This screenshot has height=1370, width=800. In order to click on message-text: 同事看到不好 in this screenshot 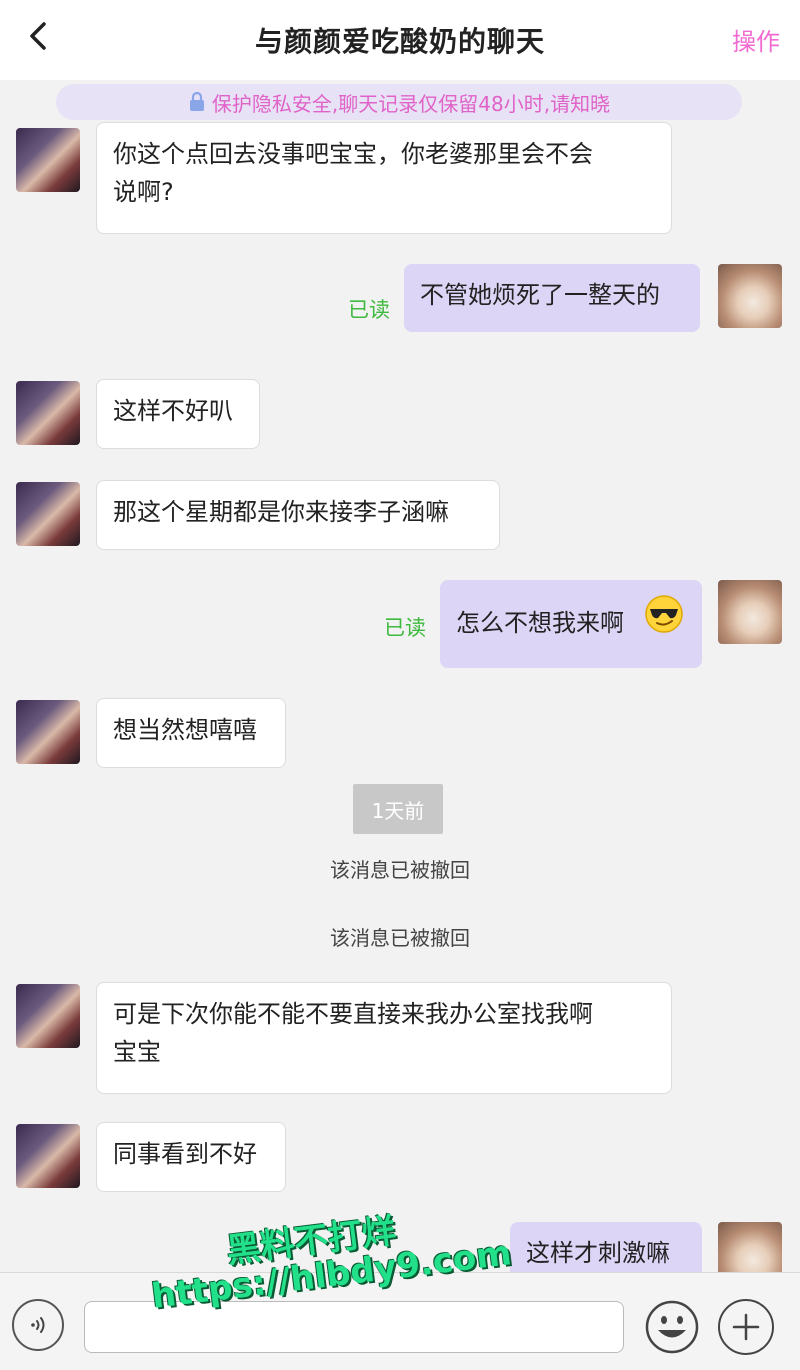, I will do `click(185, 1154)`.